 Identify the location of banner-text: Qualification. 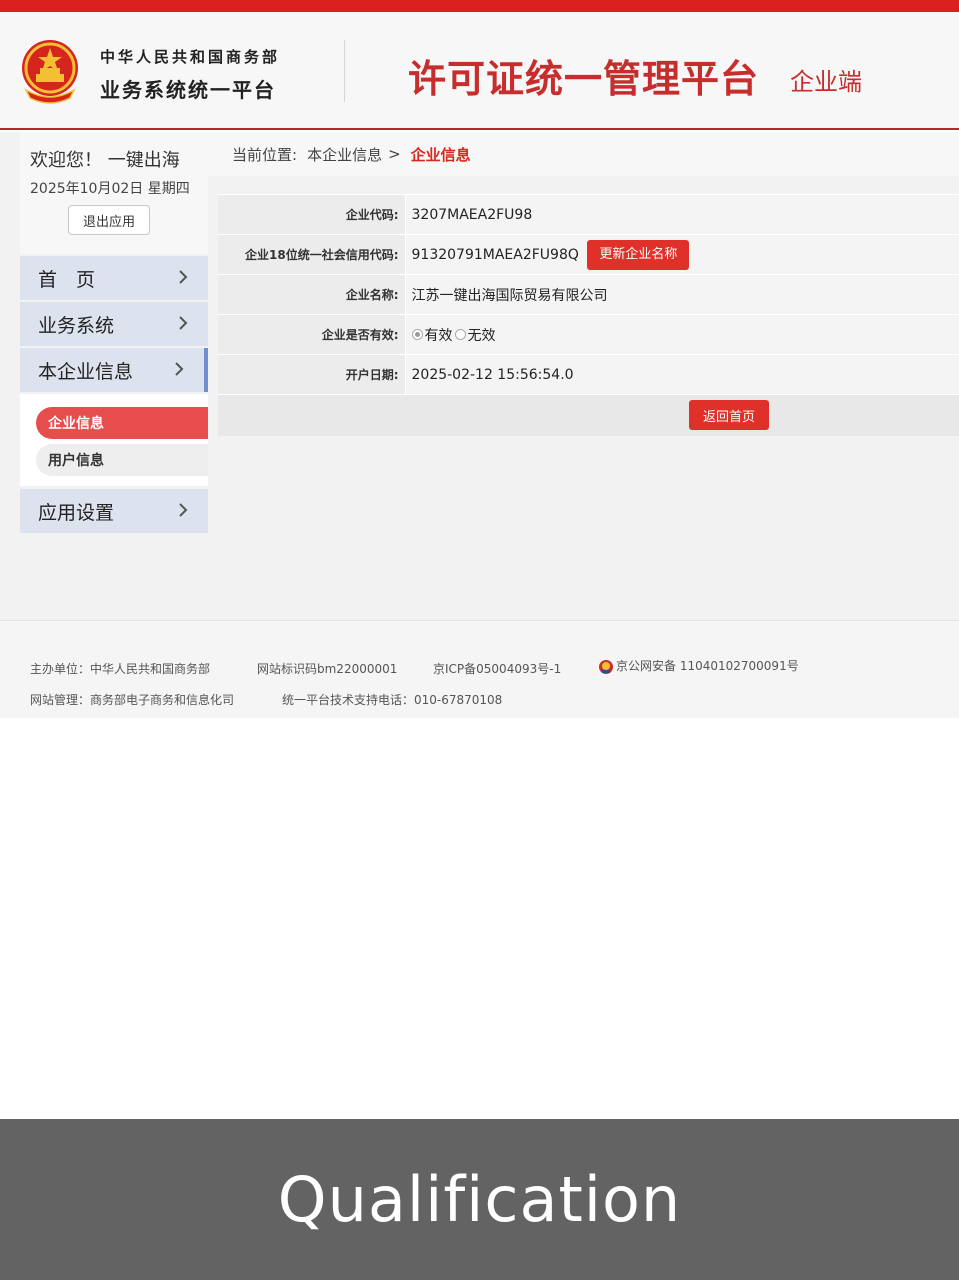
(479, 1199).